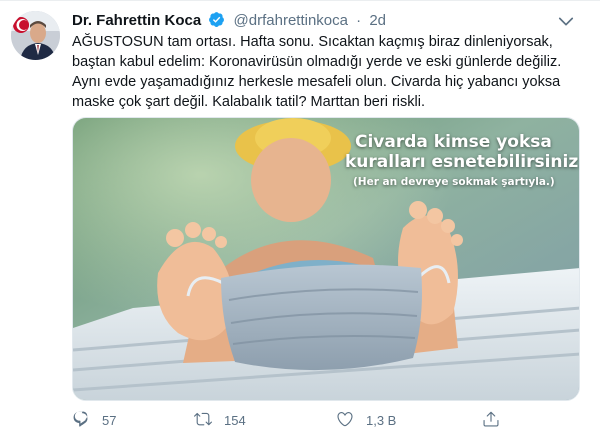 The height and width of the screenshot is (447, 600). I want to click on share-icon, so click(491, 420).